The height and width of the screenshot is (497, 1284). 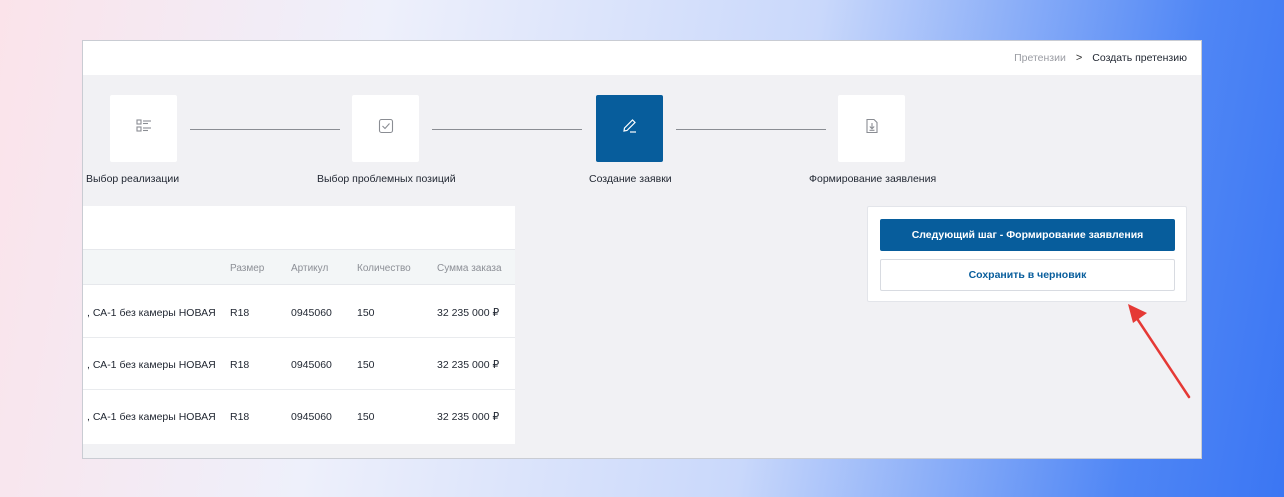 I want to click on step-4-box, so click(x=871, y=128).